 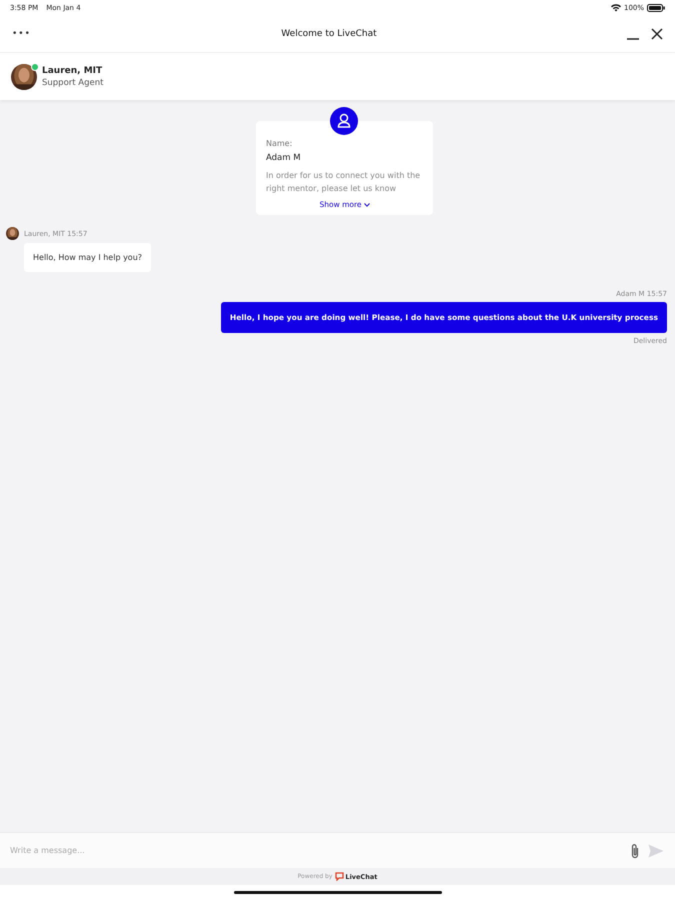 I want to click on agent-role: Support Agent, so click(x=73, y=83).